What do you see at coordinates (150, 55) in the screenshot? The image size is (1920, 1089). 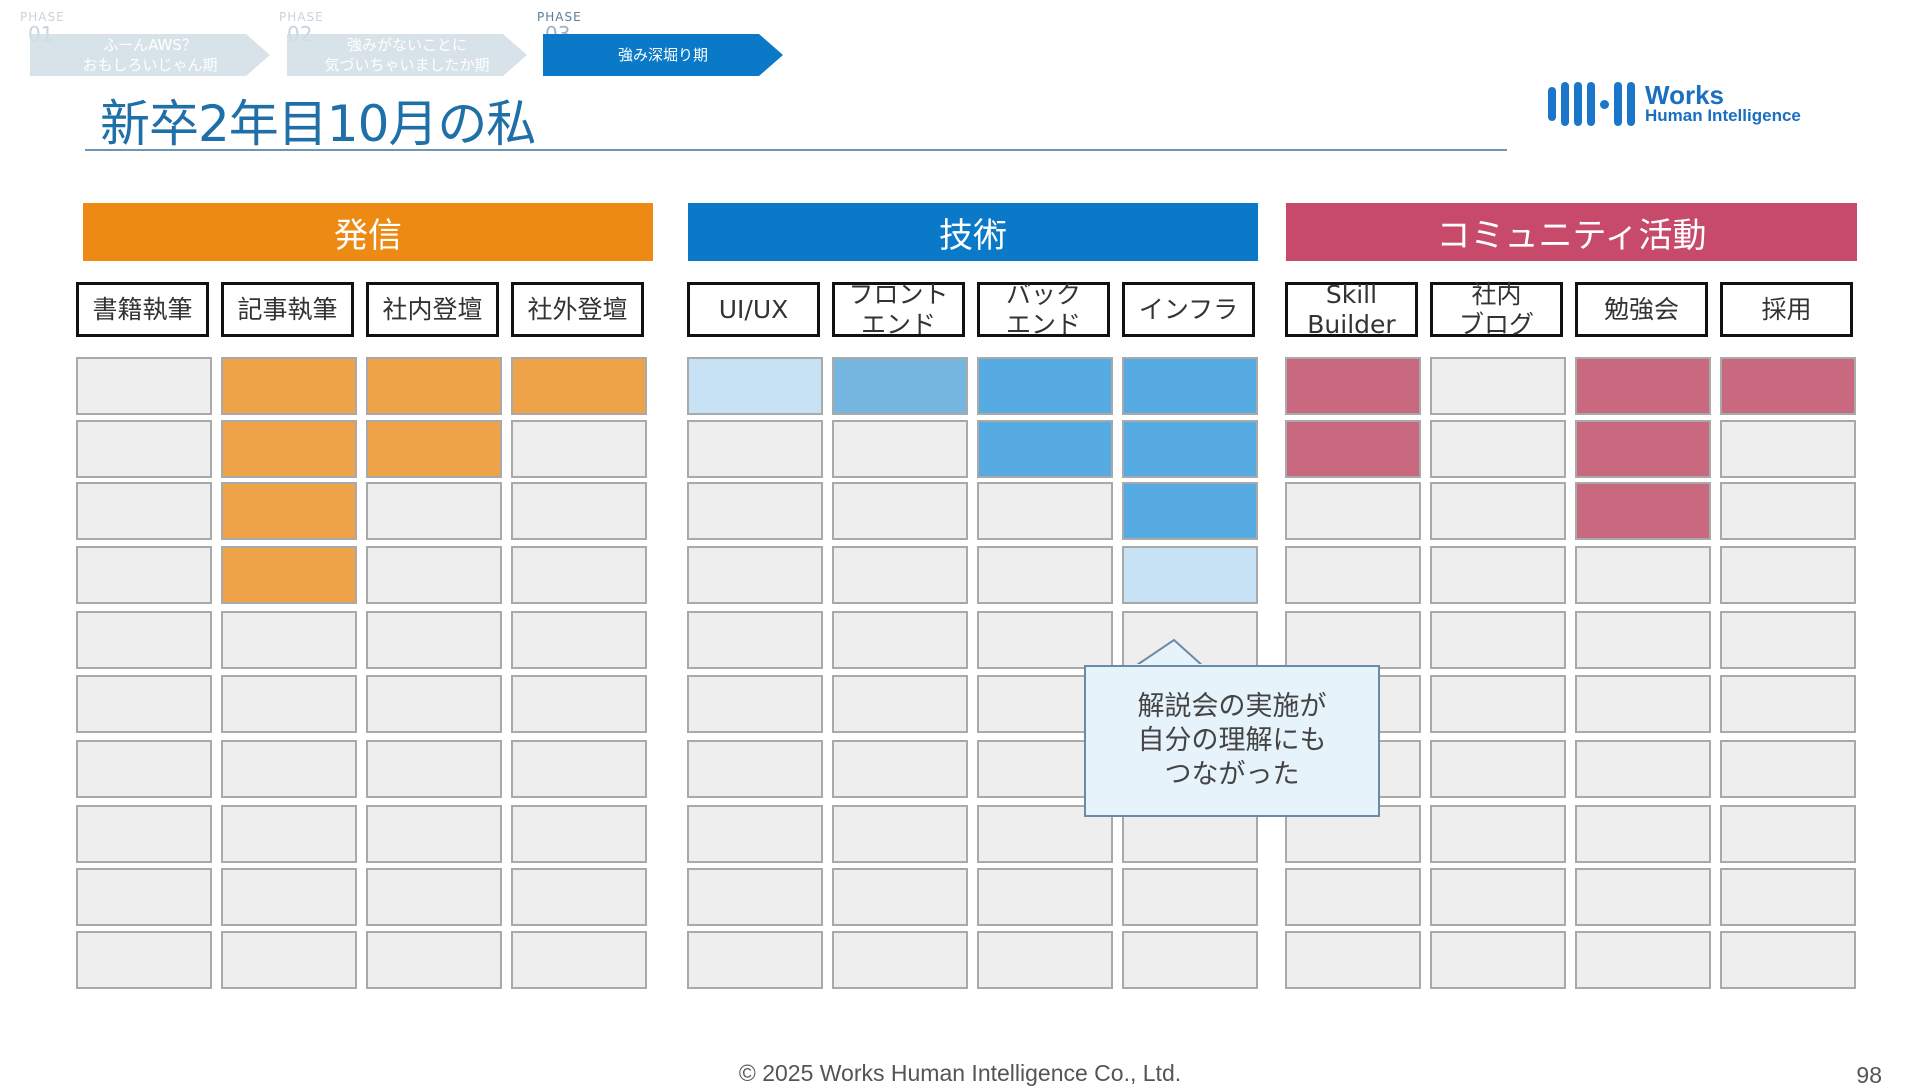 I see `phase-arrow: ふーんAWS？ おもしろいじゃん期` at bounding box center [150, 55].